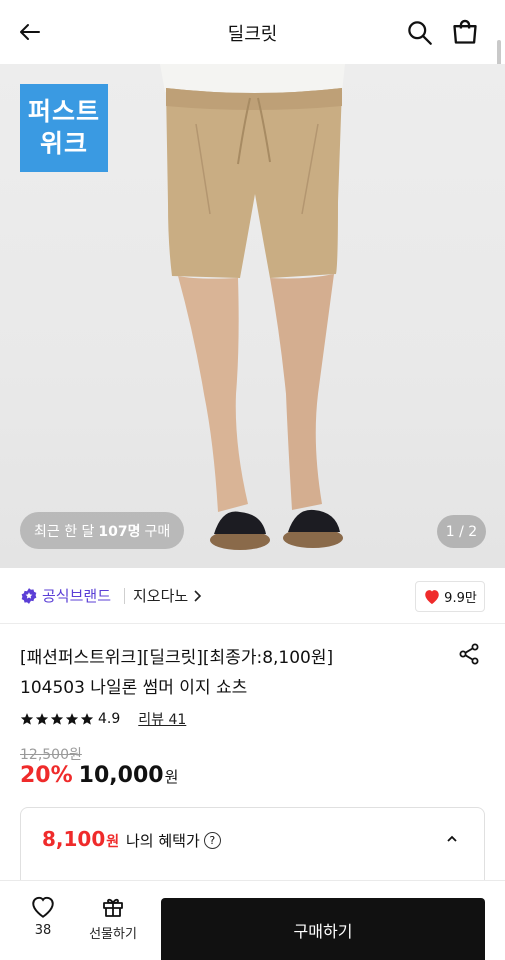 This screenshot has height=960, width=505. I want to click on brand-row: 공식브랜드 지오다노 9.9만, so click(252, 596).